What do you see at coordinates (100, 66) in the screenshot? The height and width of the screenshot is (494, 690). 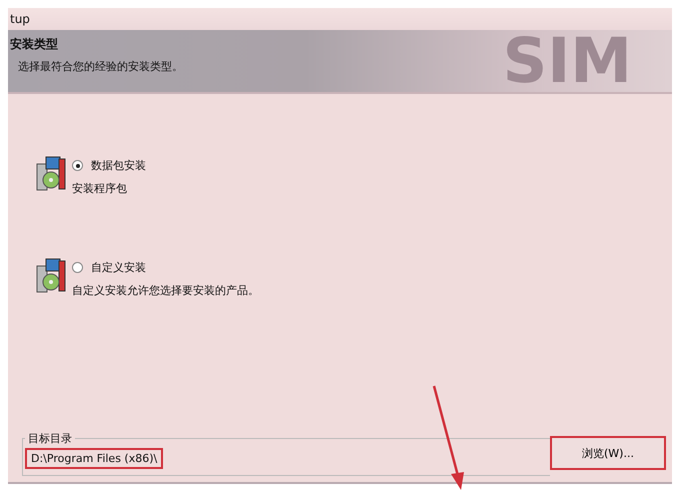 I see `header-subtitle: 选择最符合您的经验的安装类型。` at bounding box center [100, 66].